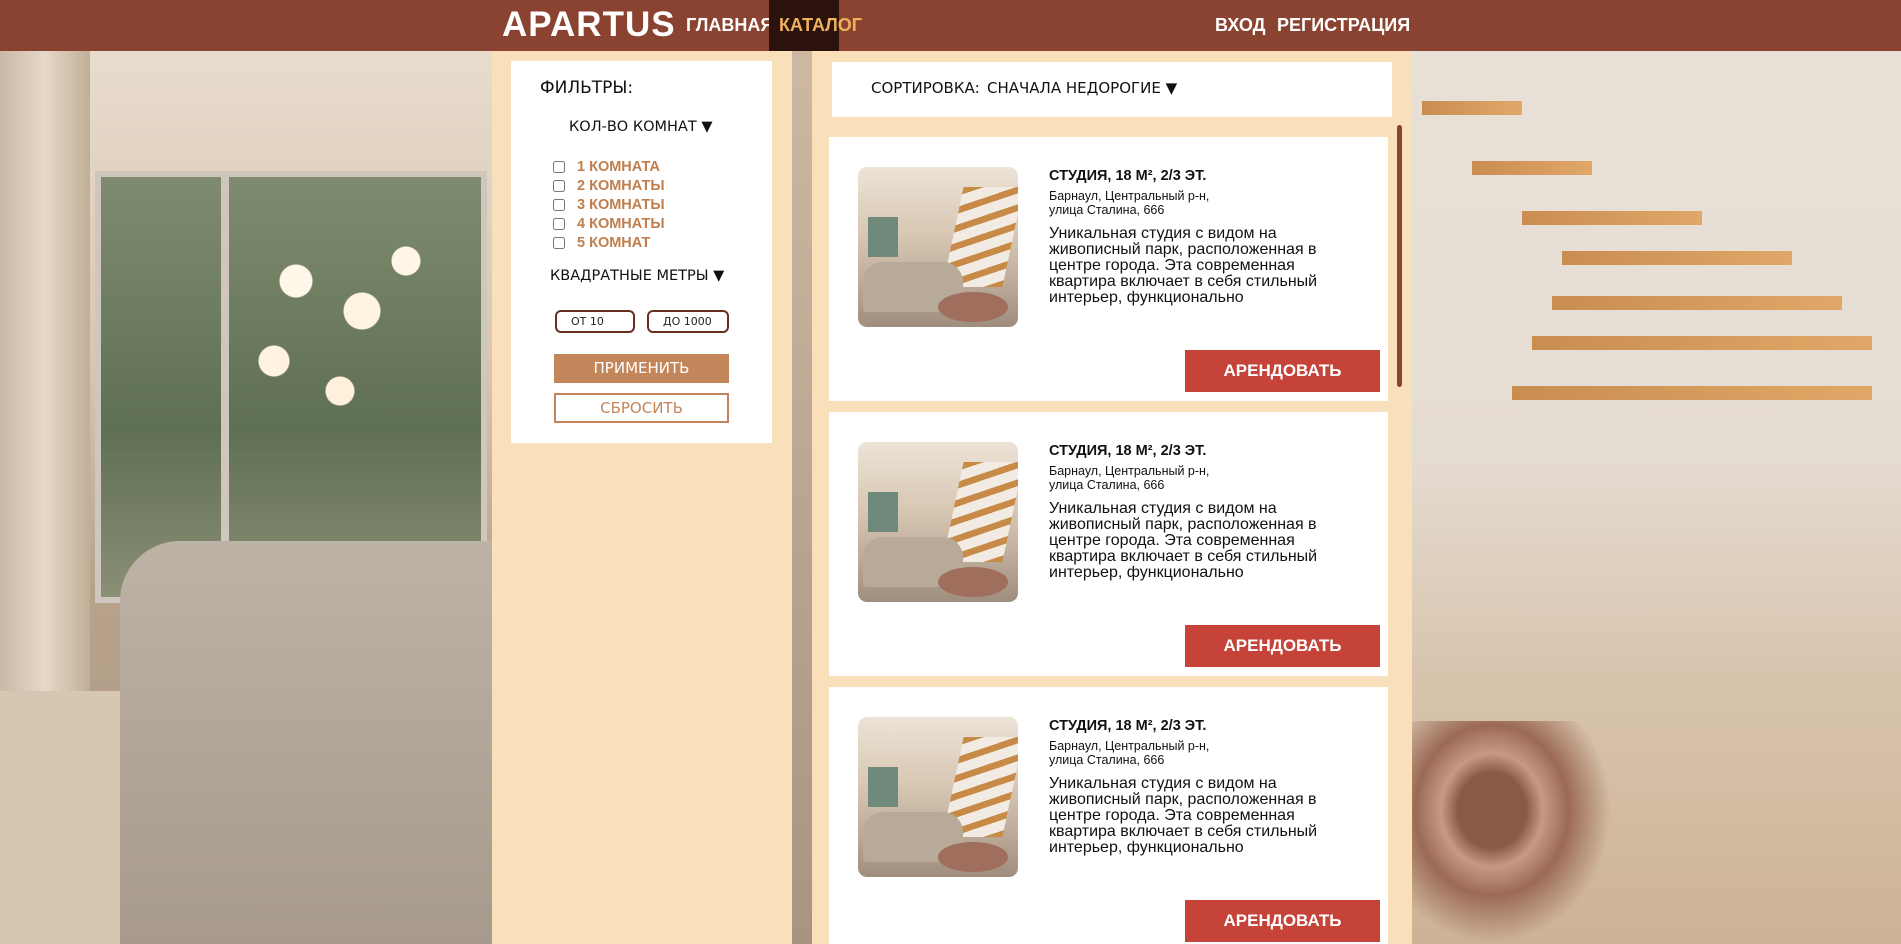  What do you see at coordinates (609, 166) in the screenshot?
I see `room-option-1: 1 КОМНАТА` at bounding box center [609, 166].